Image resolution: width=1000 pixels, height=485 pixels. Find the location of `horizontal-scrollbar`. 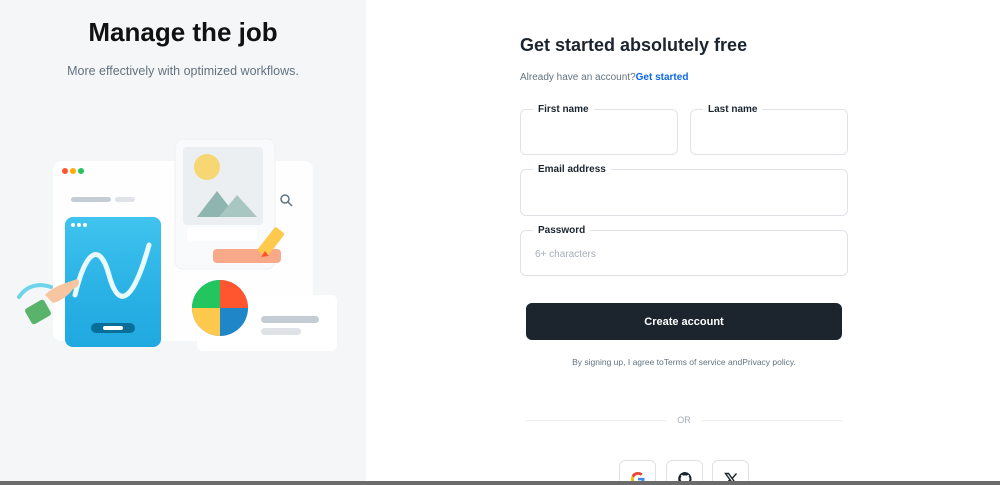

horizontal-scrollbar is located at coordinates (500, 483).